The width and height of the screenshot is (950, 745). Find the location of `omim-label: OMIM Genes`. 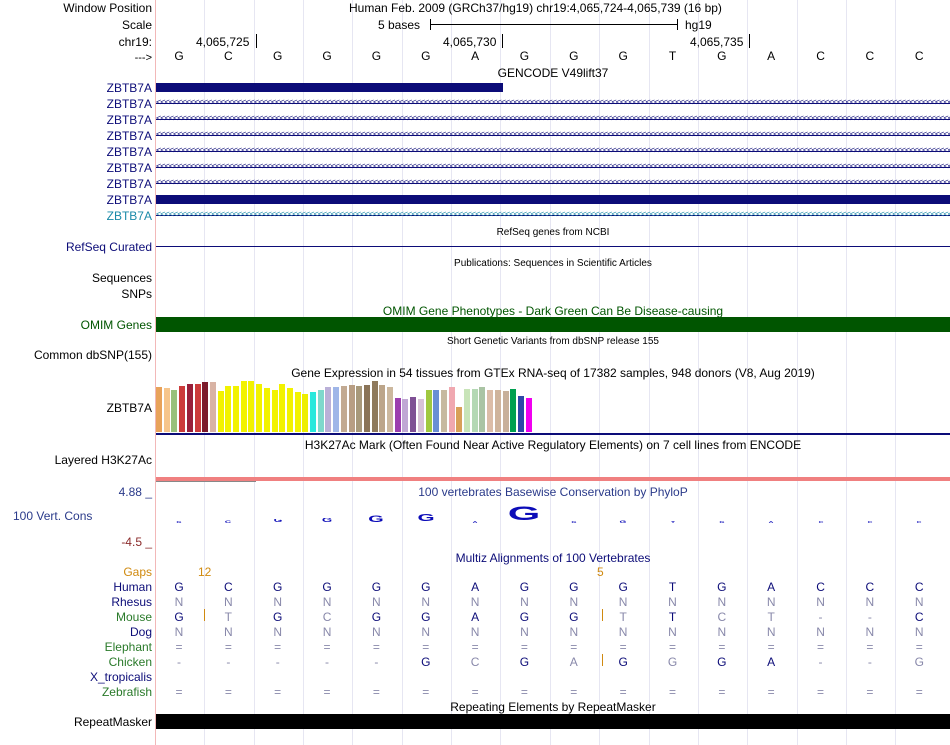

omim-label: OMIM Genes is located at coordinates (116, 325).